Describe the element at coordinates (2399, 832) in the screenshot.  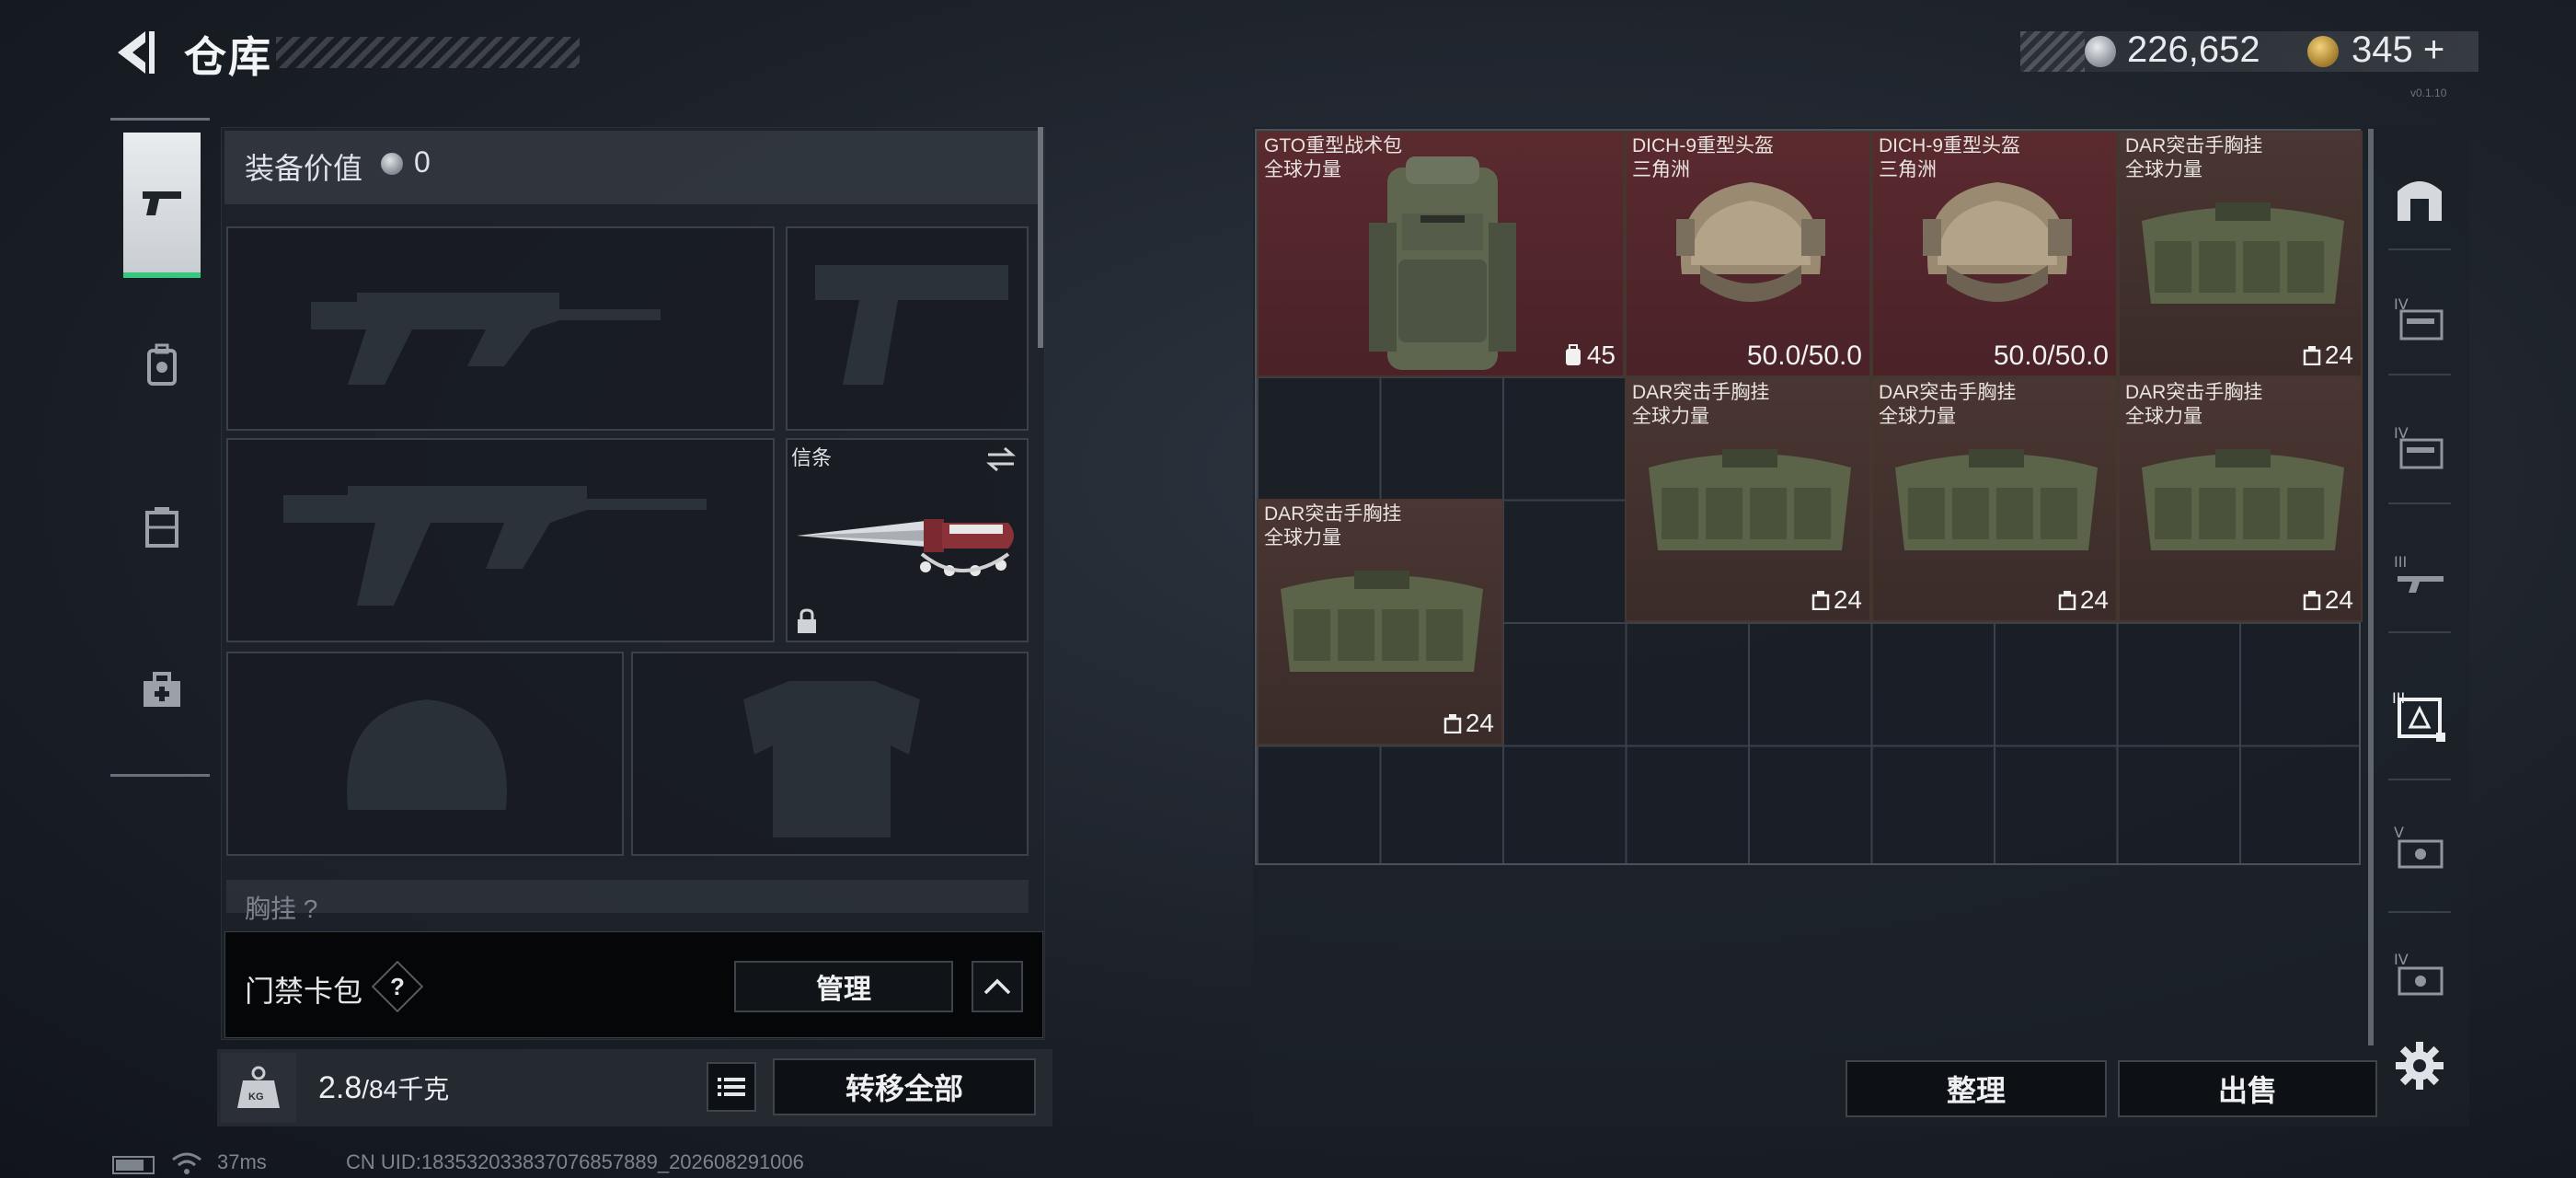
I see `tier-label: V` at that location.